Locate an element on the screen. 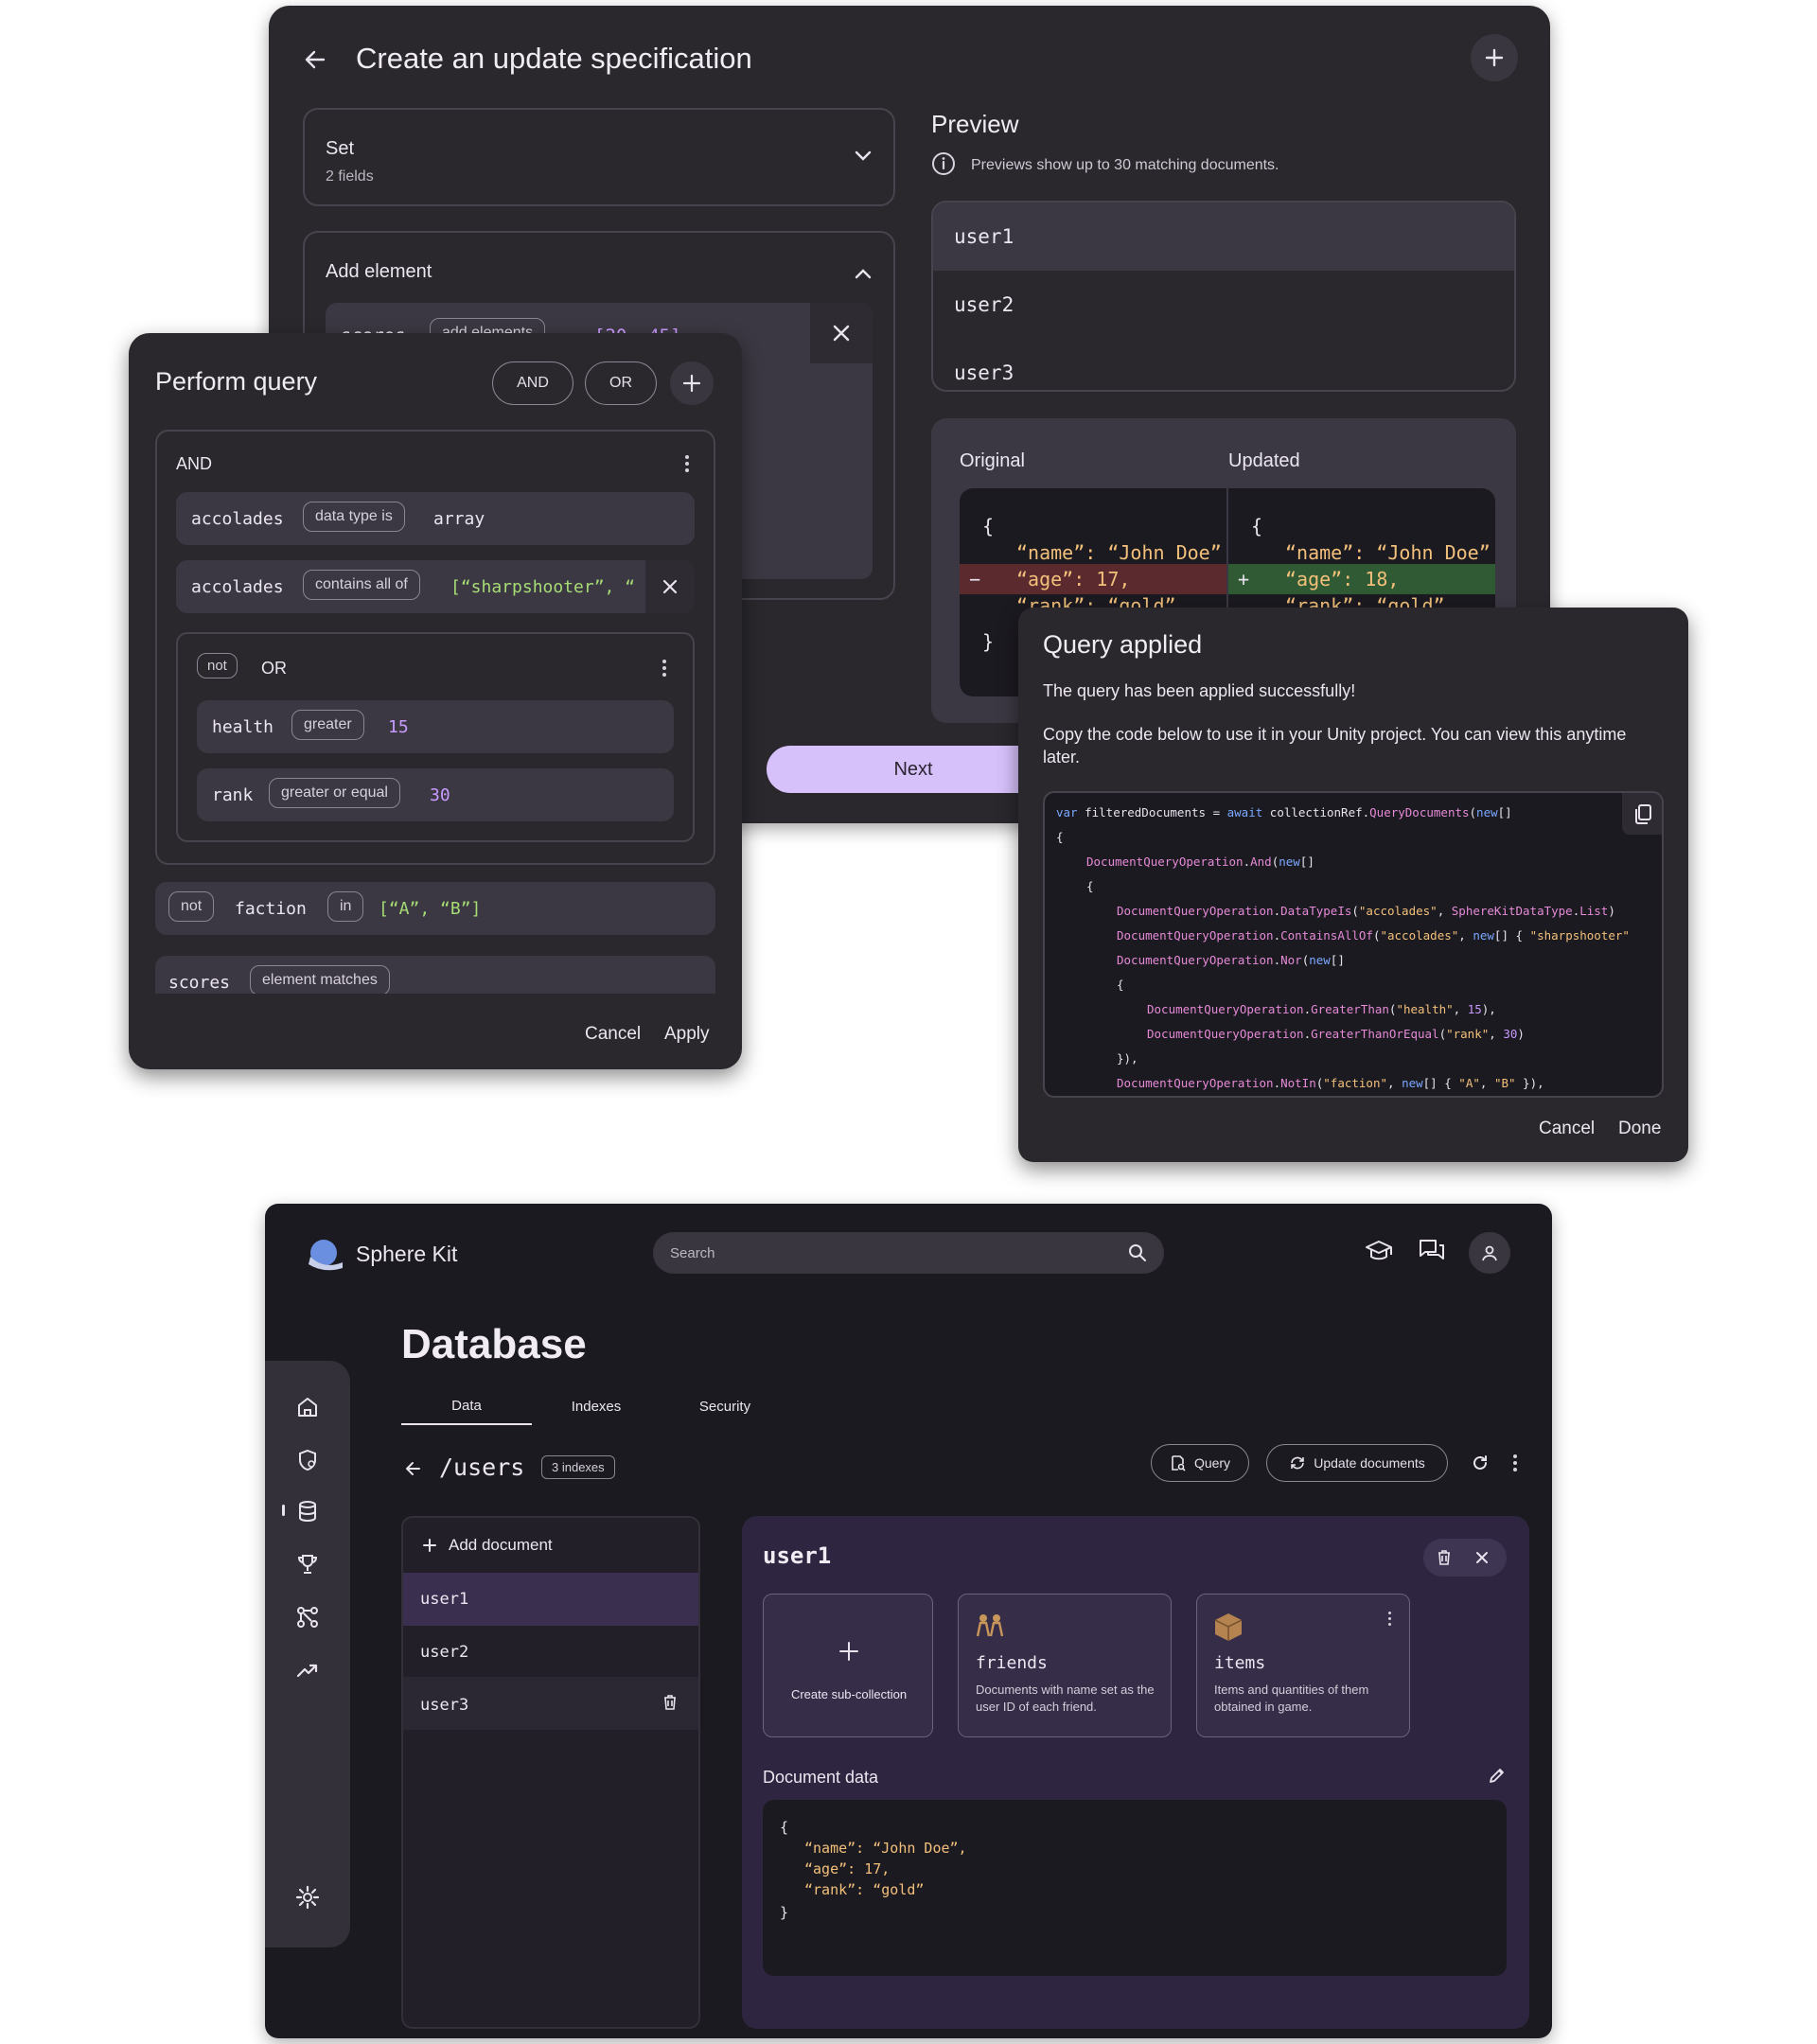 Image resolution: width=1817 pixels, height=2044 pixels. query-row: scores element matches is located at coordinates (435, 975).